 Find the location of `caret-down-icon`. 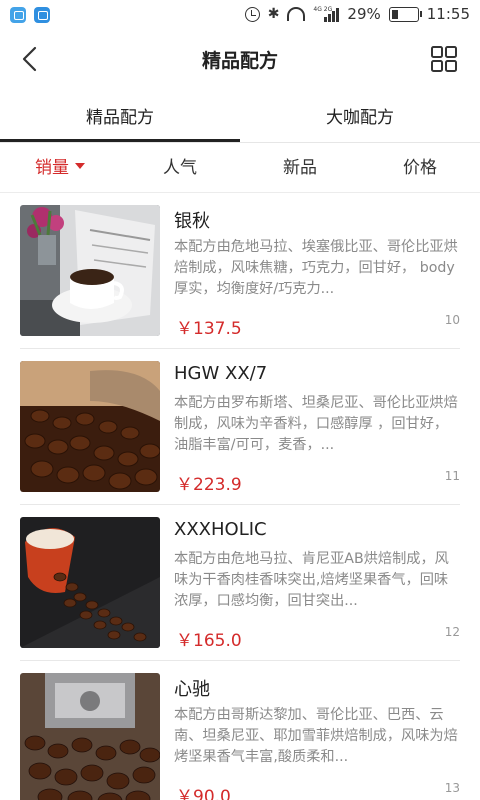

caret-down-icon is located at coordinates (80, 166).